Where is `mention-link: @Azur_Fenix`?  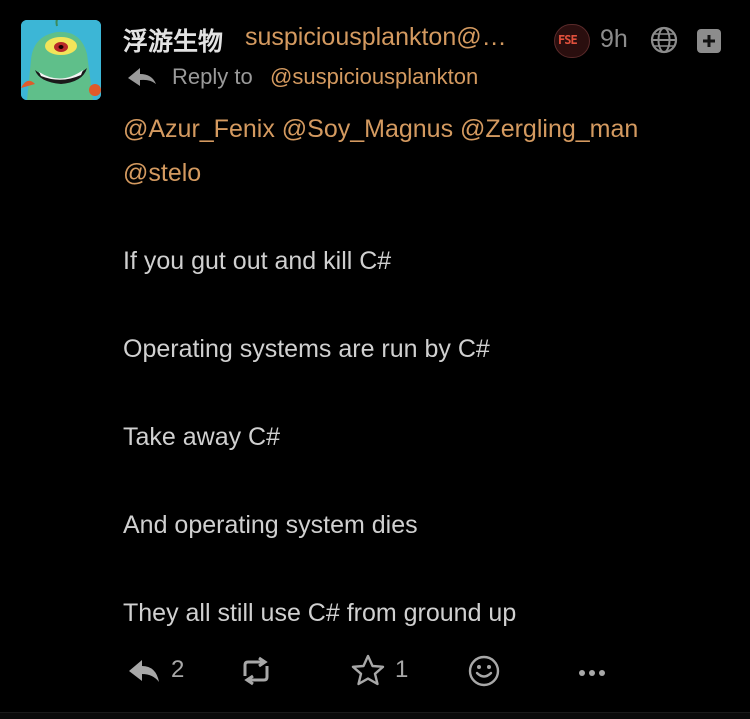
mention-link: @Azur_Fenix is located at coordinates (199, 129).